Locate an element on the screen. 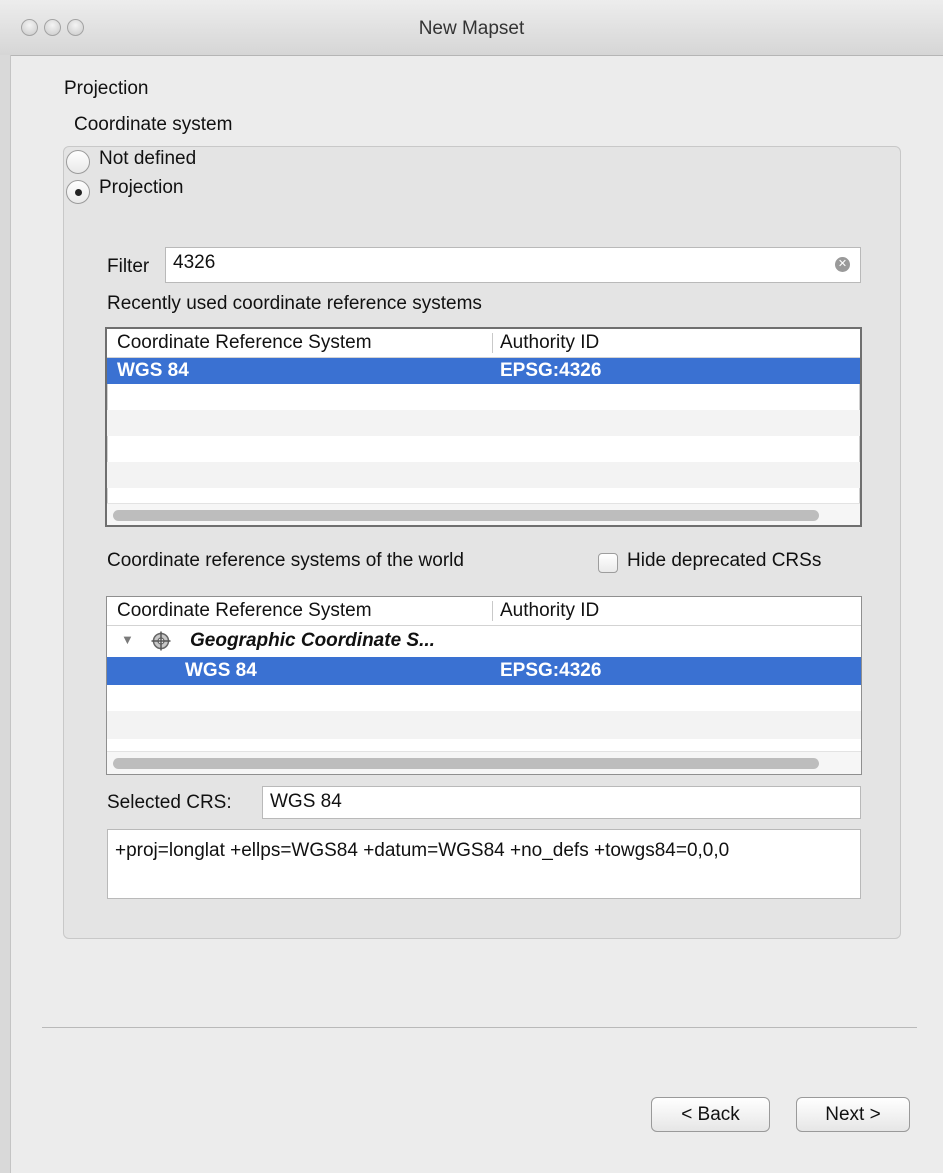 Image resolution: width=943 pixels, height=1173 pixels. window-left-edge is located at coordinates (5, 614).